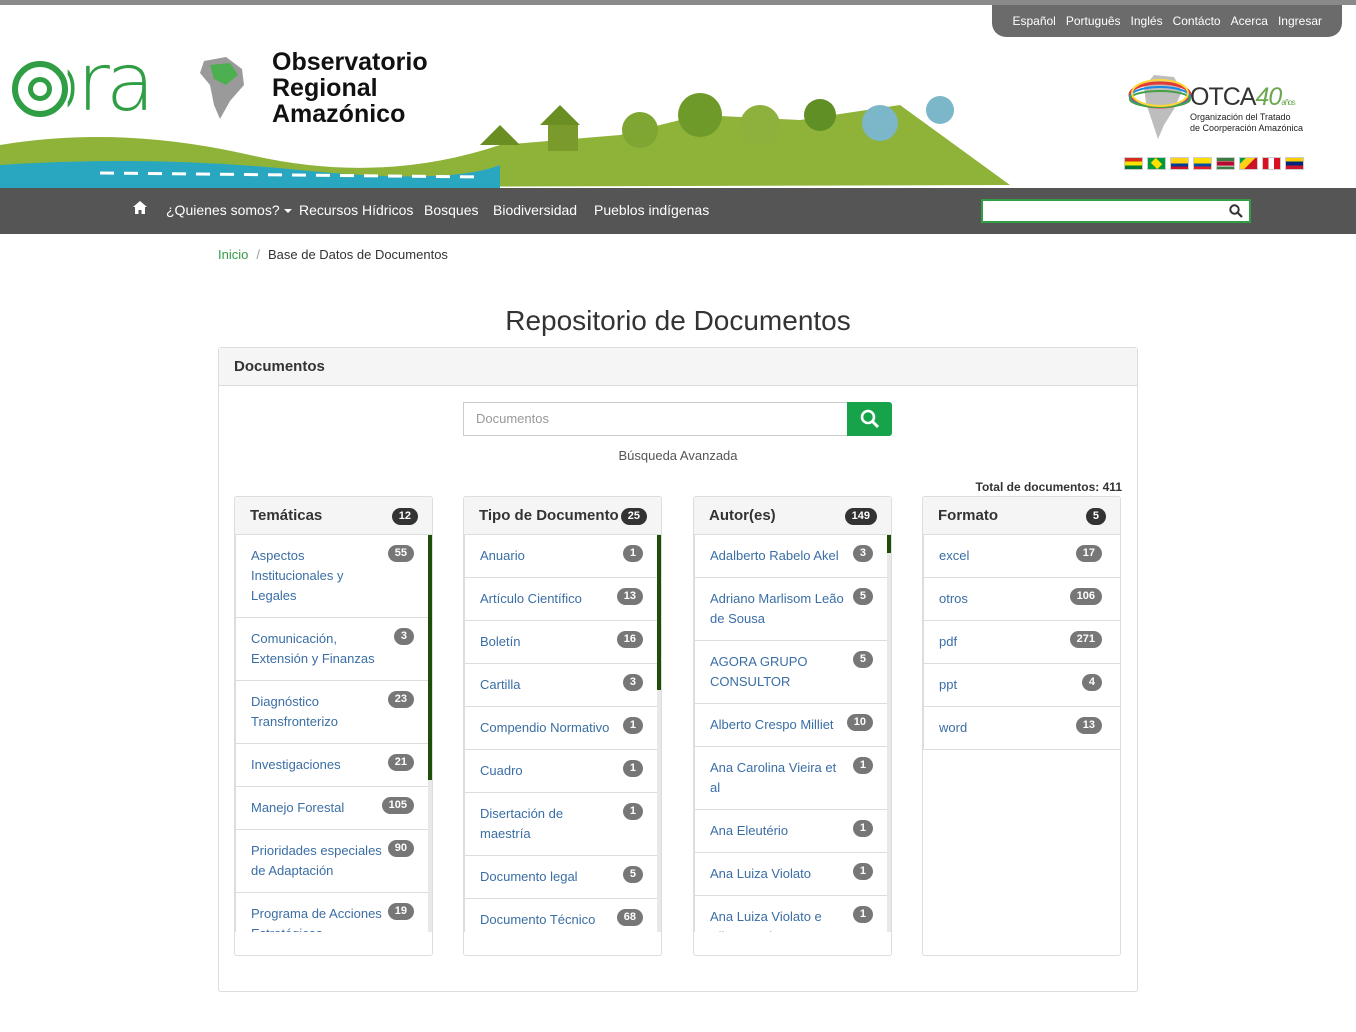  What do you see at coordinates (140, 209) in the screenshot?
I see `home-icon` at bounding box center [140, 209].